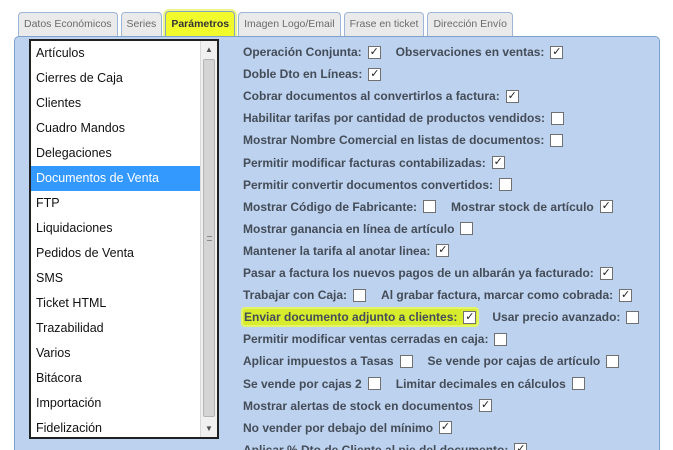  I want to click on option-label: Mostrar stock de artículo, so click(522, 206).